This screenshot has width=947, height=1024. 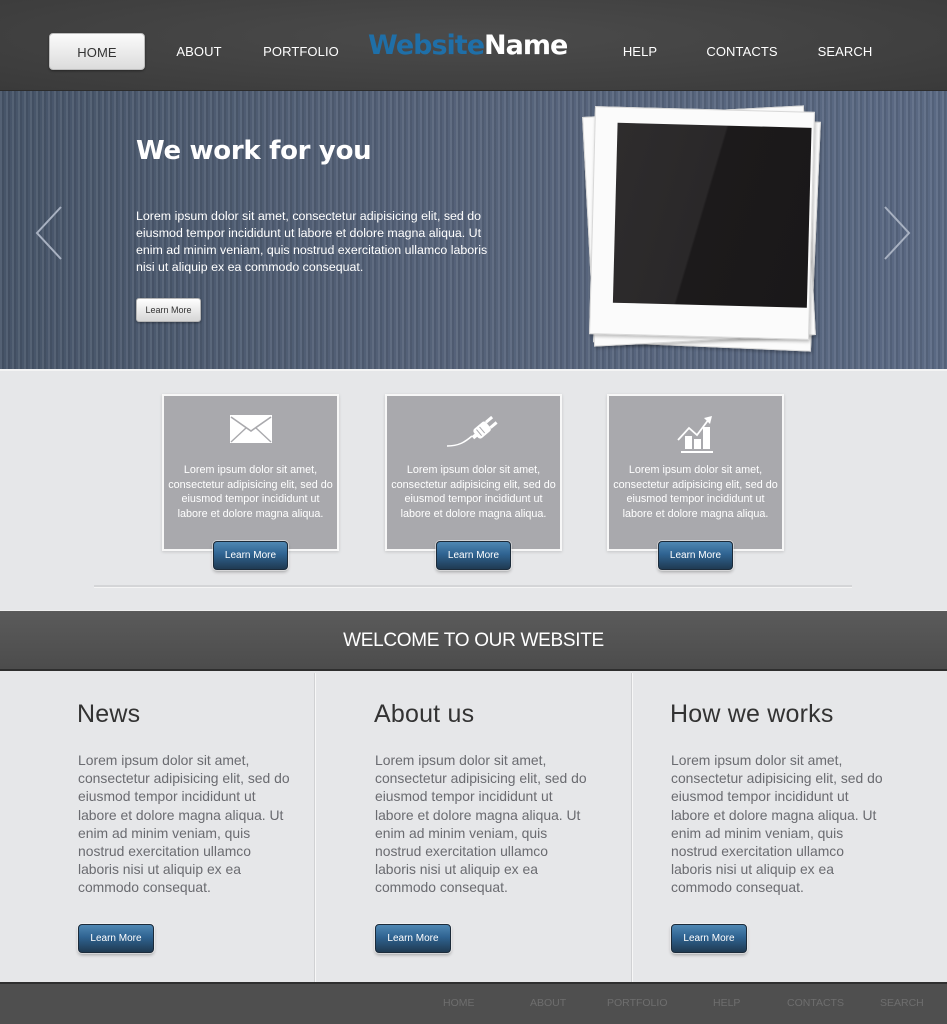 I want to click on welcome-title: WELCOME TO OUR WEBSITE, so click(x=473, y=640).